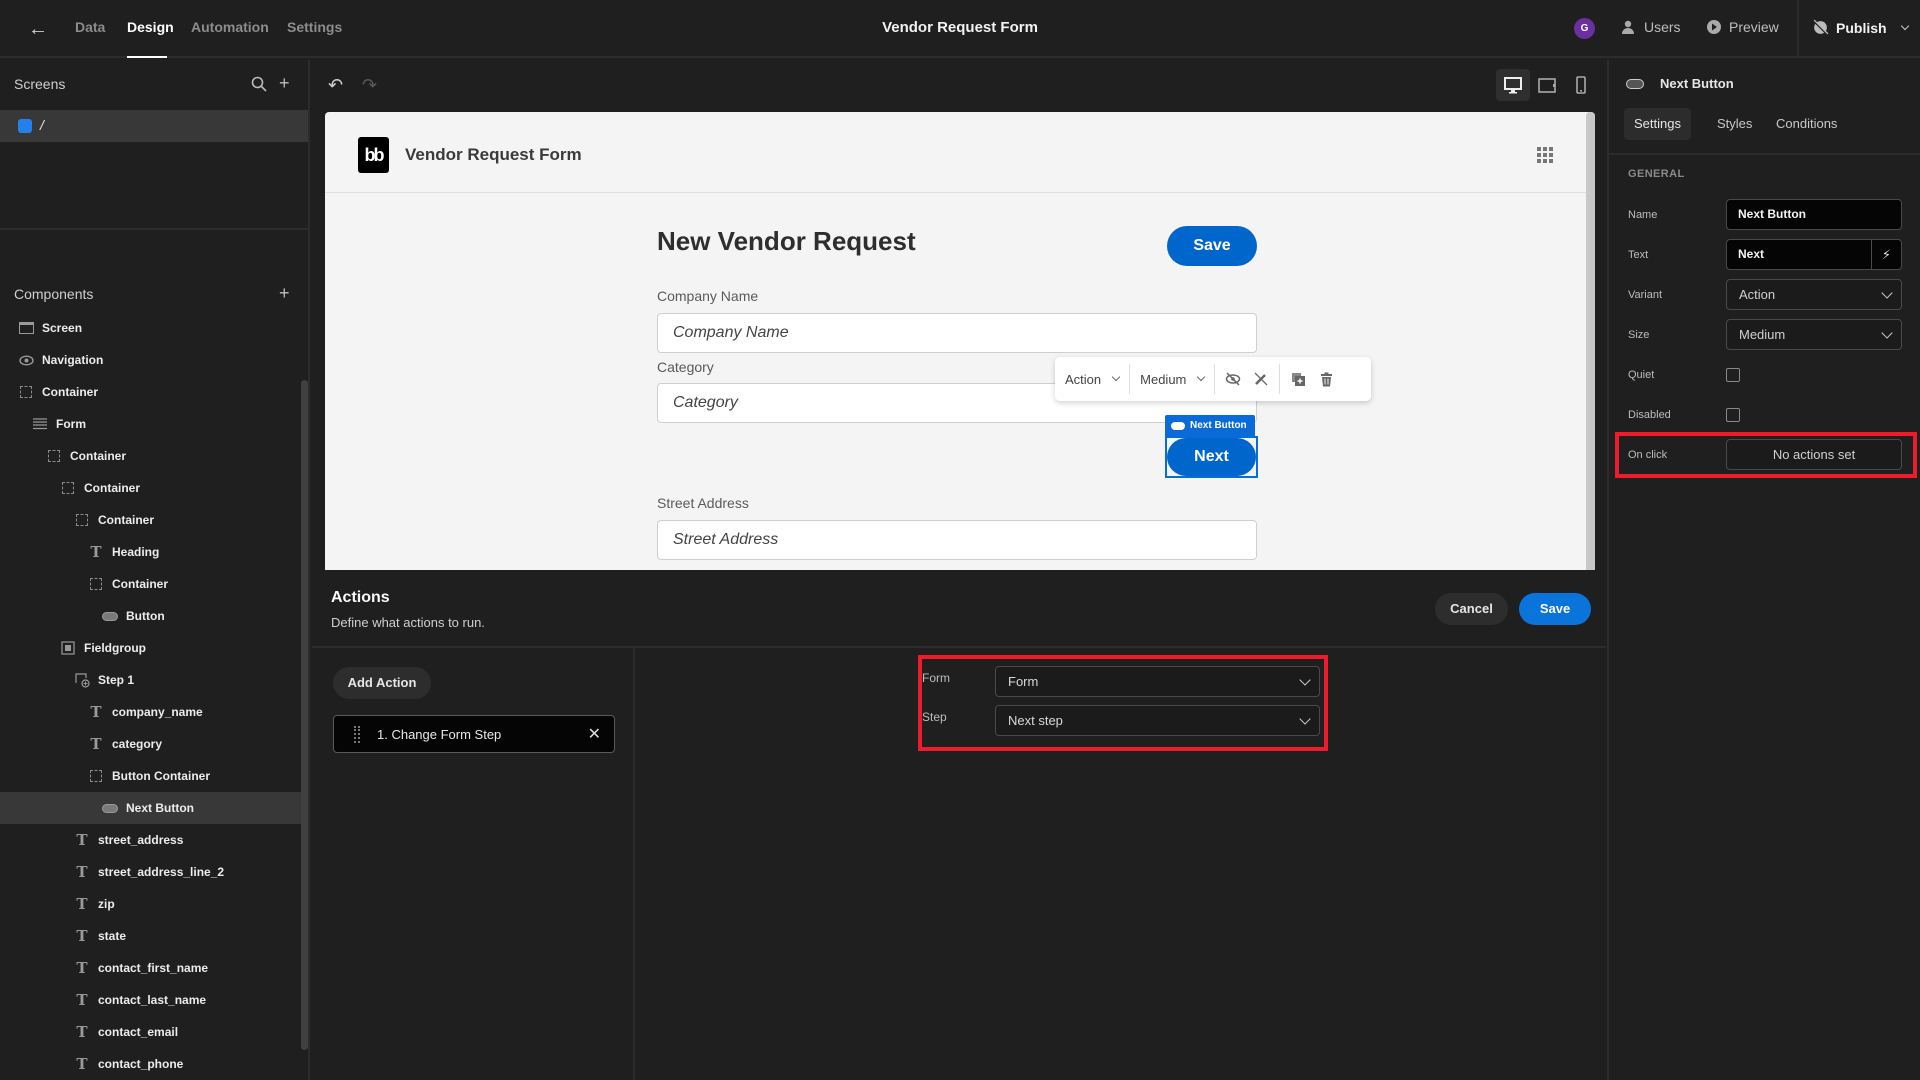  I want to click on category-label: Category, so click(685, 367).